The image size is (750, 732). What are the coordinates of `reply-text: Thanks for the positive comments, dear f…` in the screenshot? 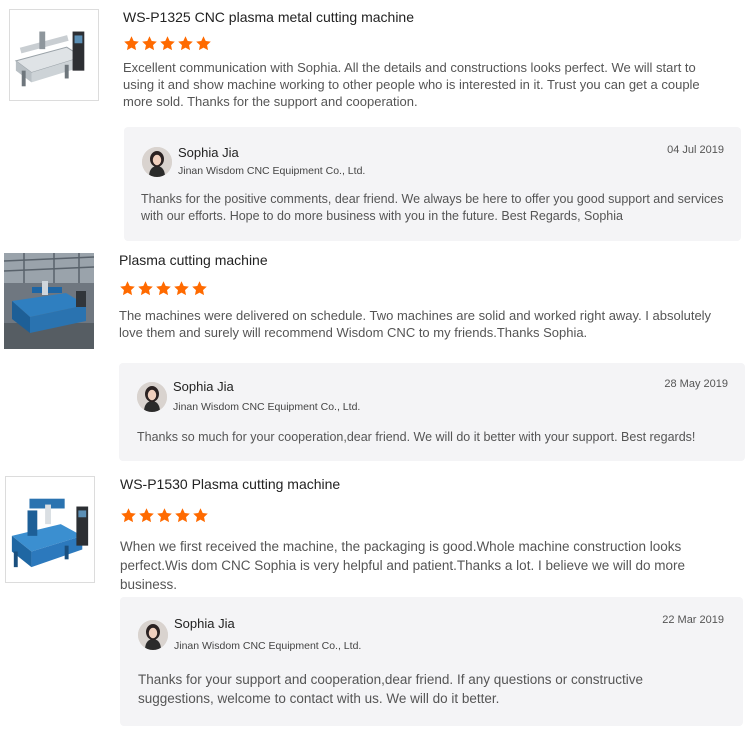 It's located at (432, 207).